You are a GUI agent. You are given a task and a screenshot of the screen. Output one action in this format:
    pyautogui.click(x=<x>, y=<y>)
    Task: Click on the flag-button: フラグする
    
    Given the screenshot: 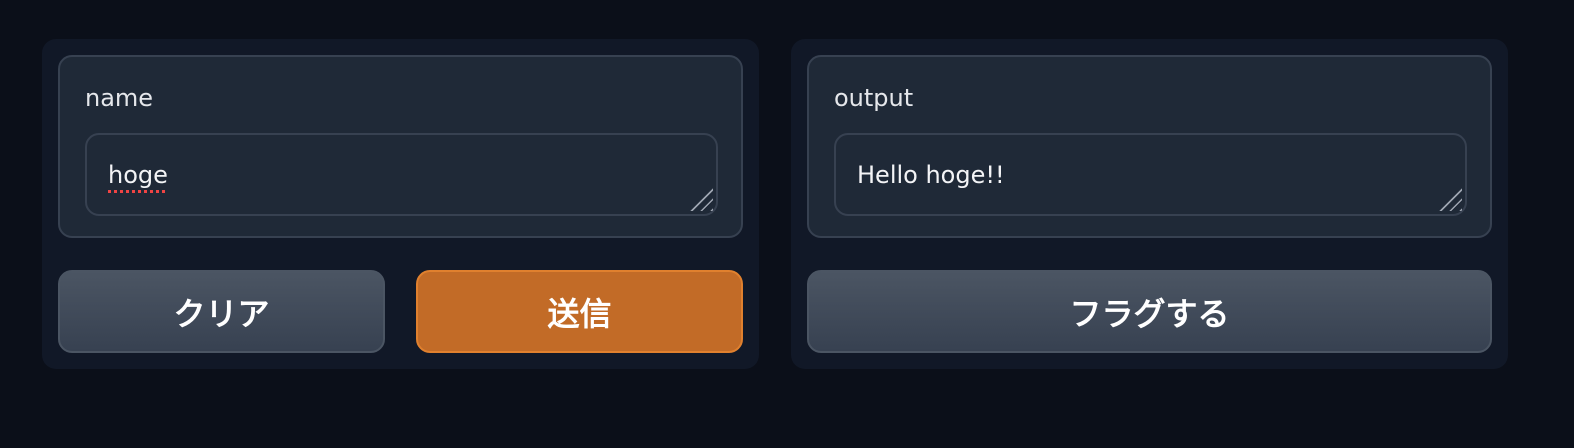 What is the action you would take?
    pyautogui.click(x=1149, y=311)
    